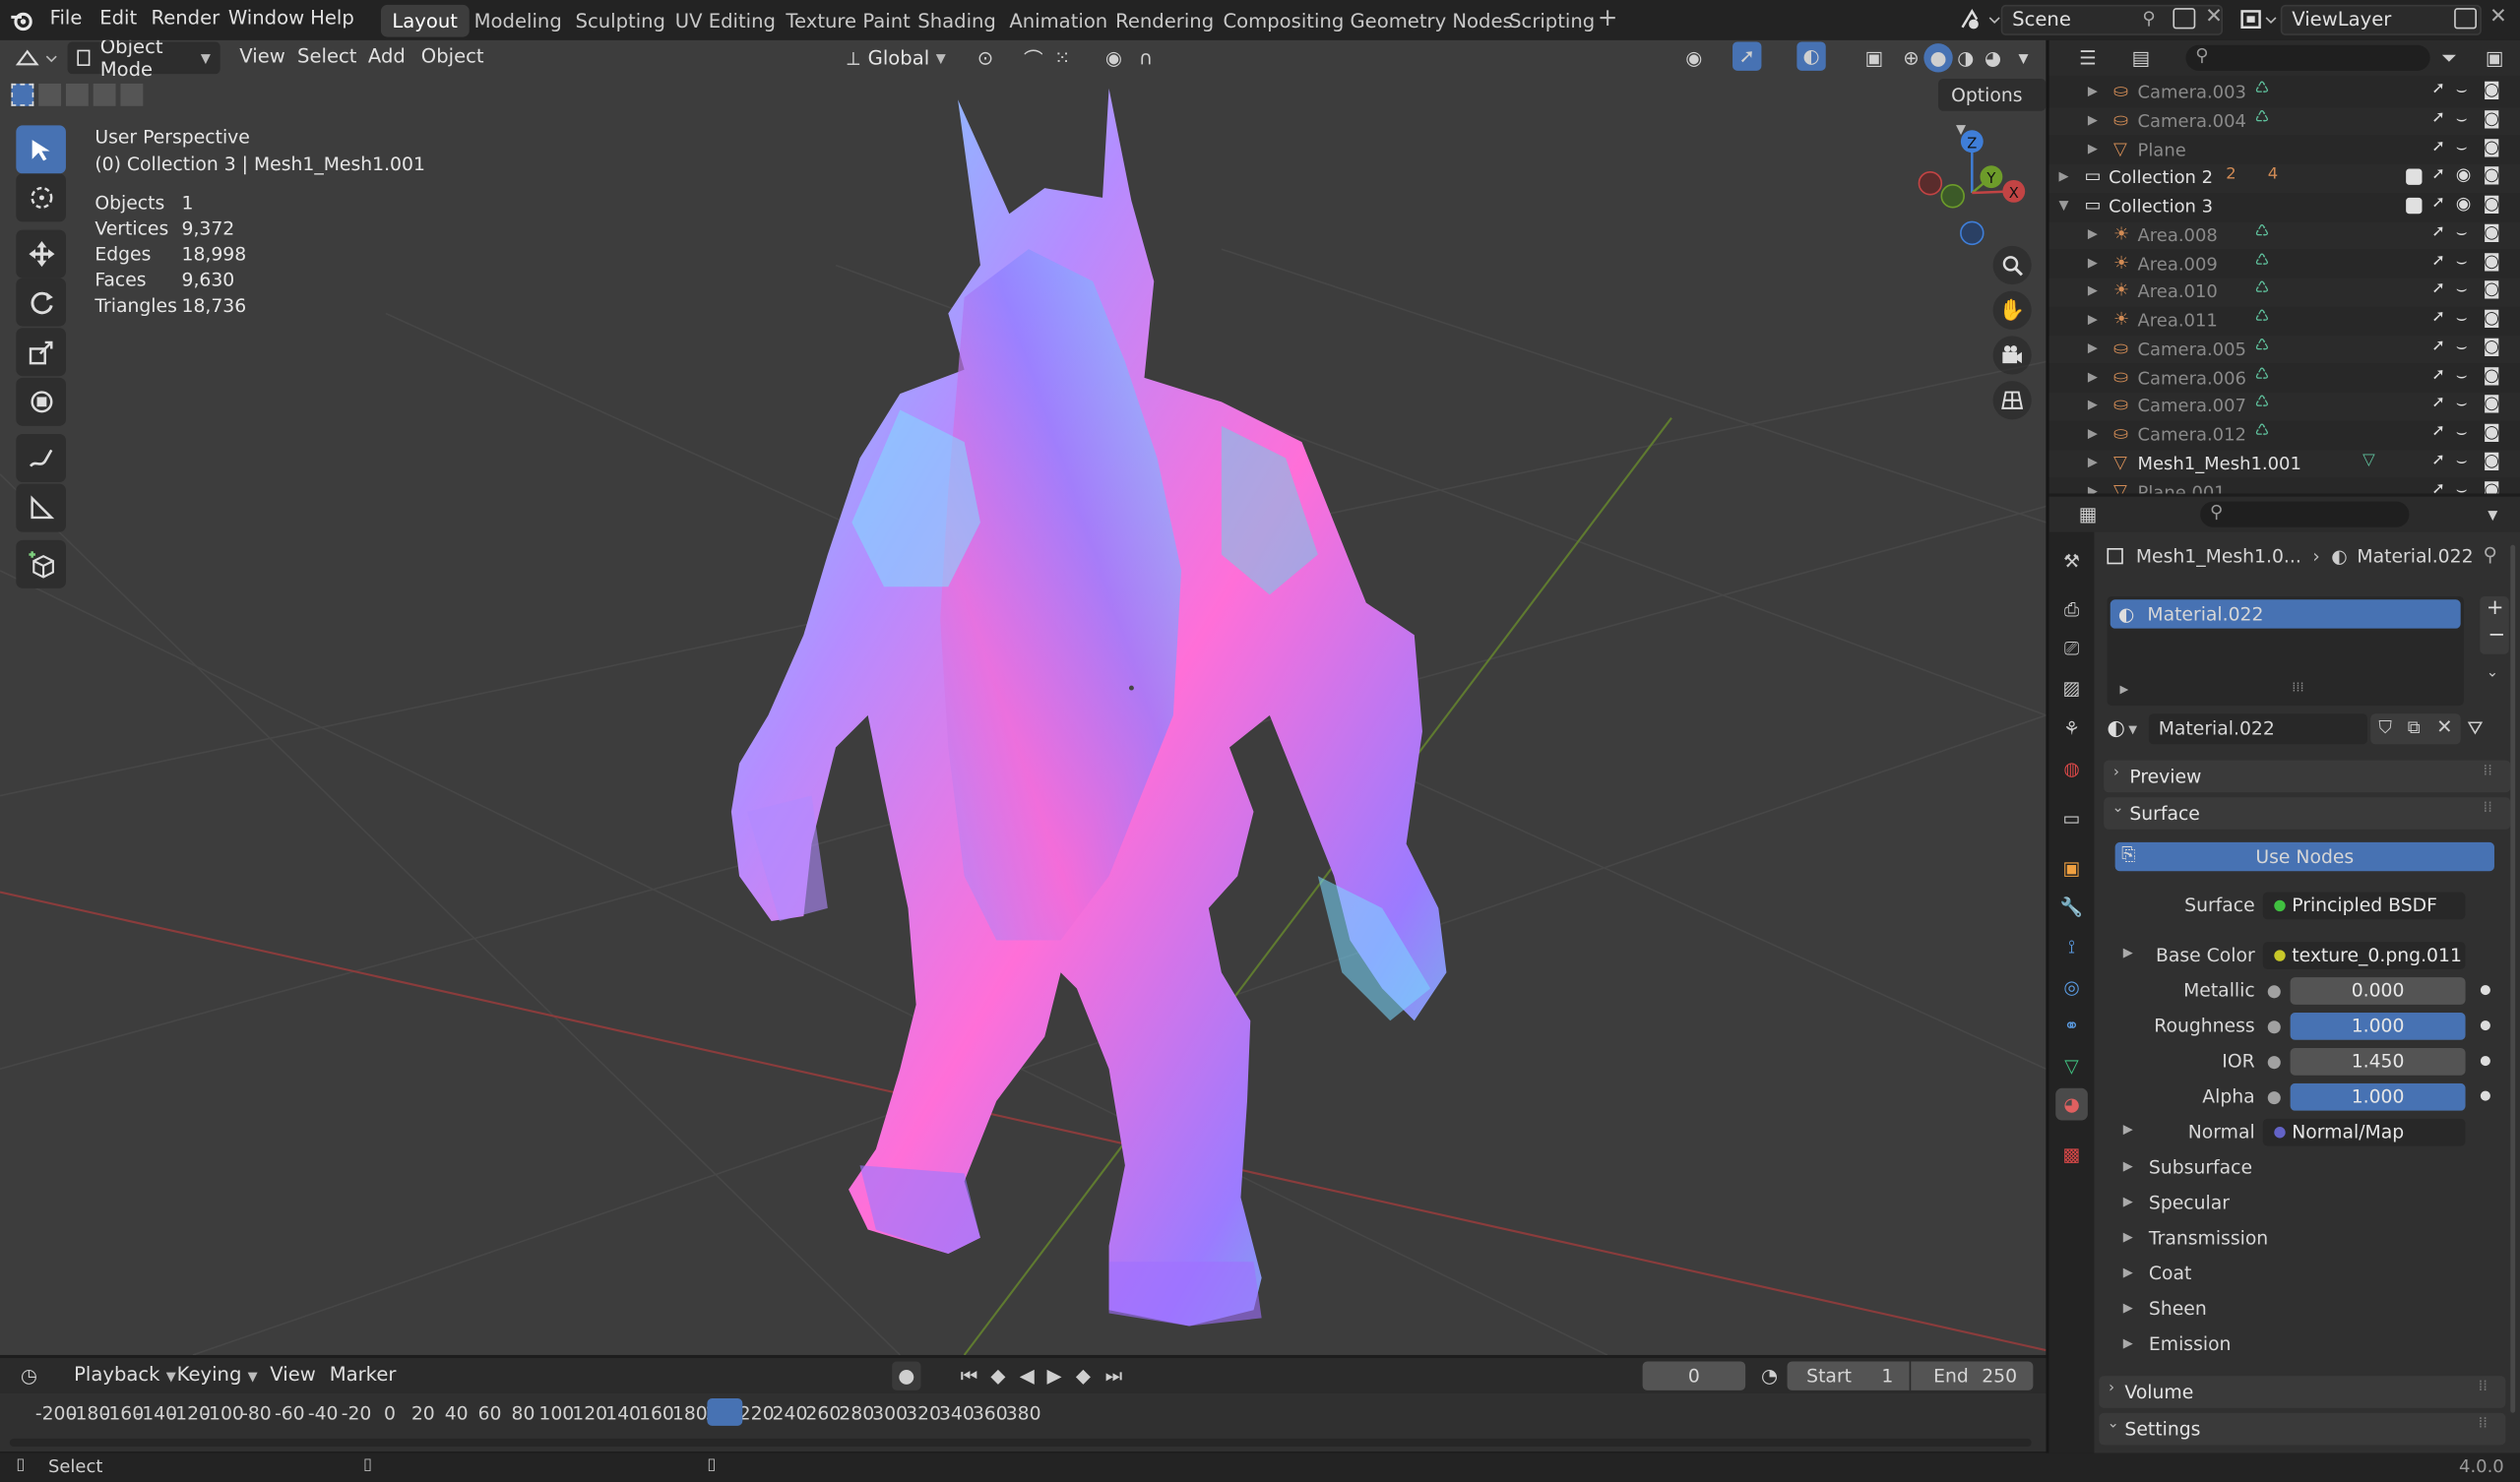 This screenshot has height=1482, width=2520. I want to click on view-layer-icon, so click(2259, 19).